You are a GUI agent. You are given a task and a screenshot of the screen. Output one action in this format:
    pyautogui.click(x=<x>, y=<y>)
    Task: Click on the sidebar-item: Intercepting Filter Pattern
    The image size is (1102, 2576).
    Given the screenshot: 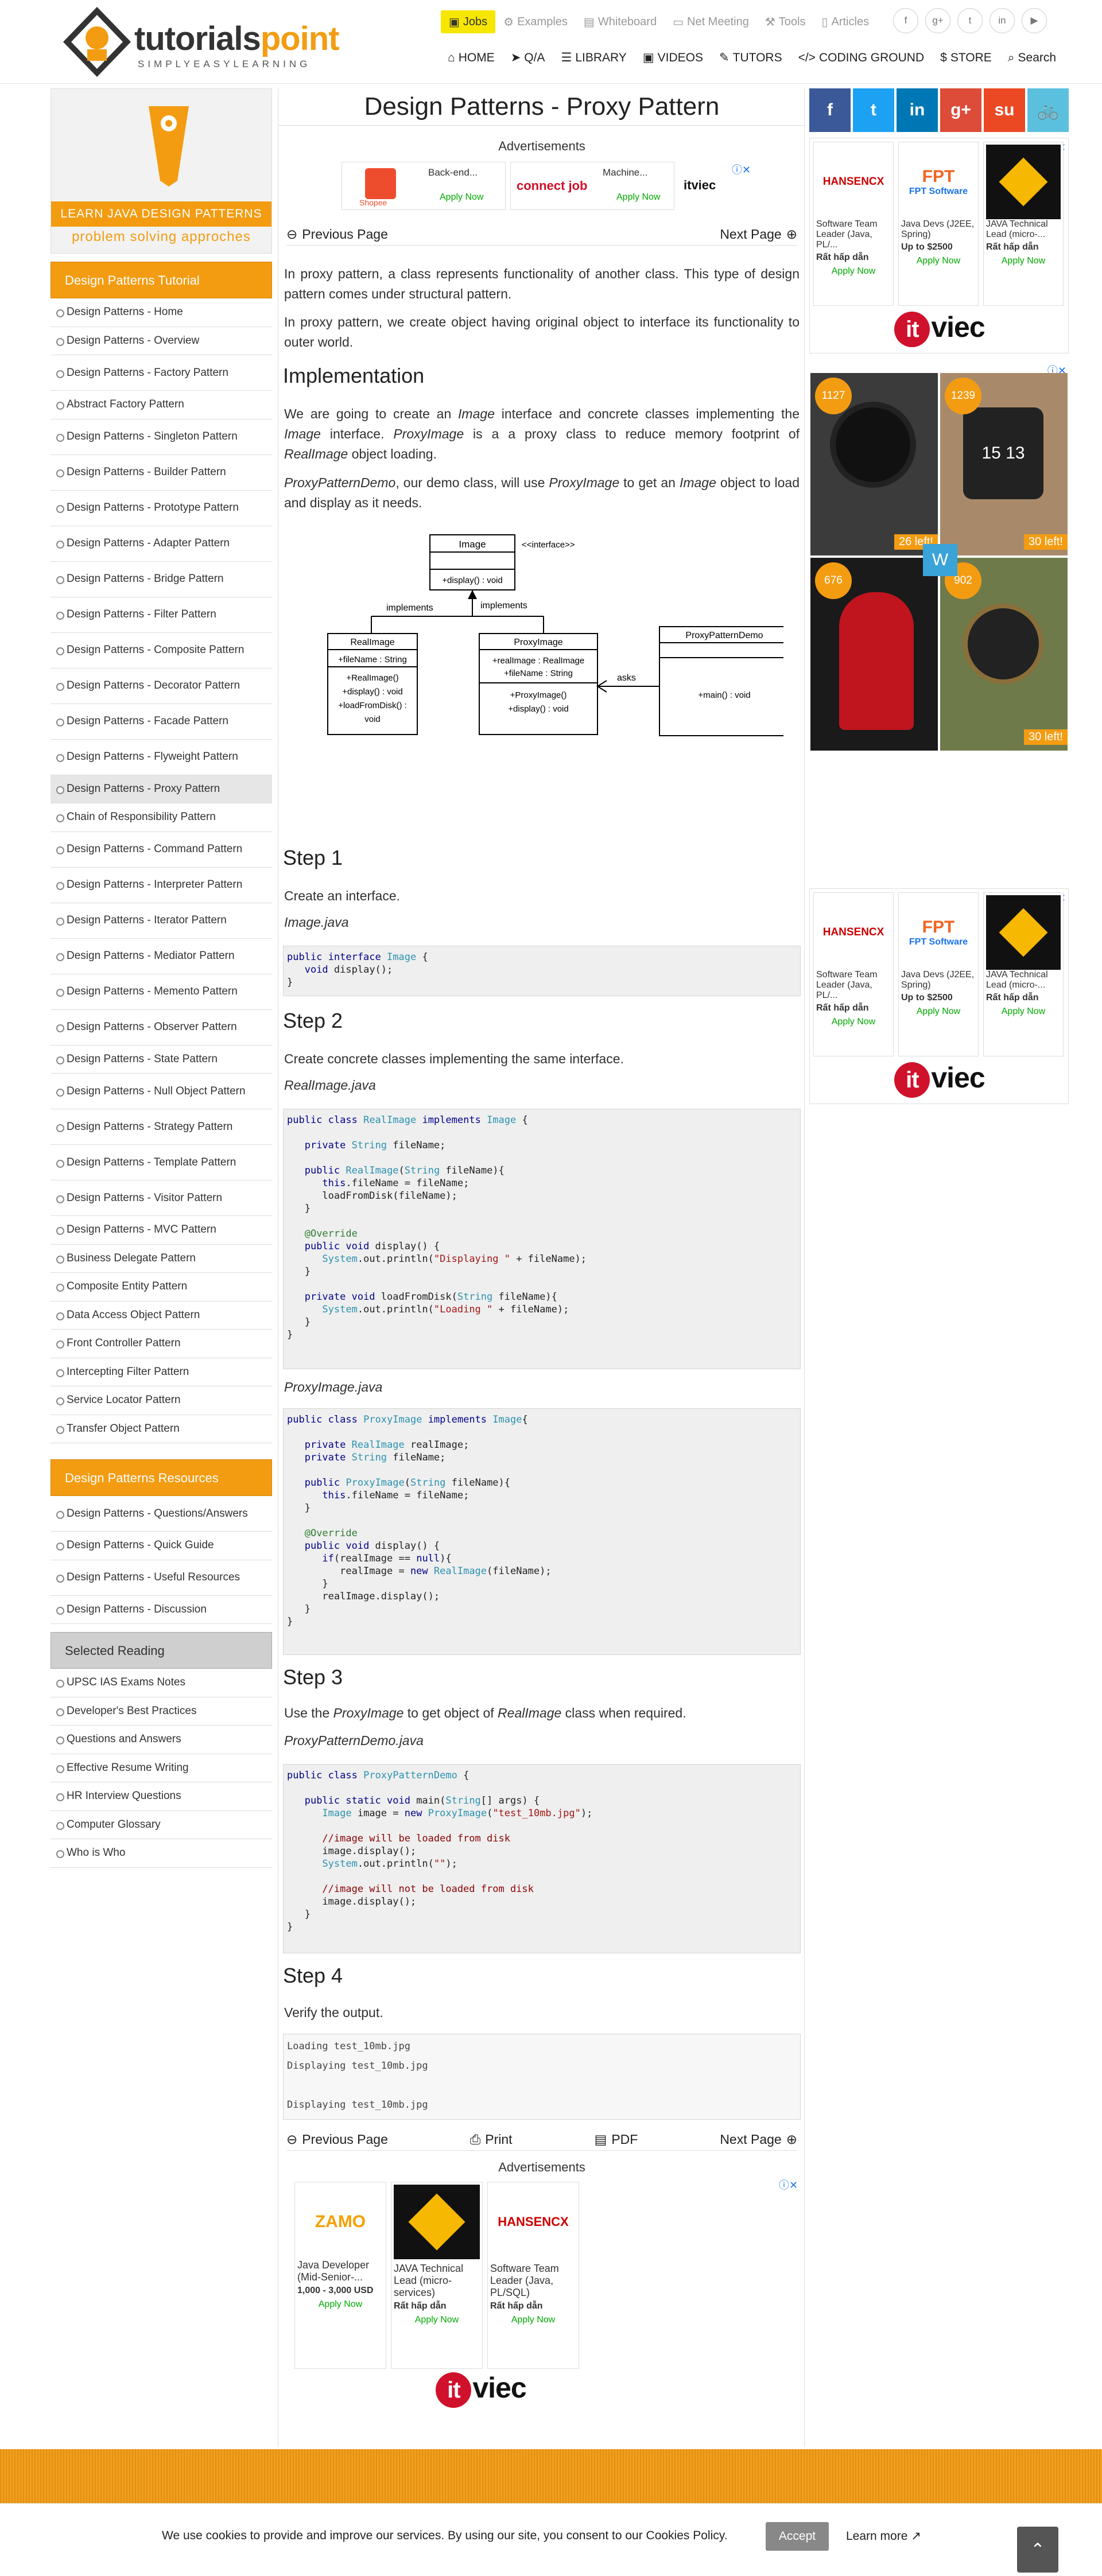 What is the action you would take?
    pyautogui.click(x=161, y=1372)
    